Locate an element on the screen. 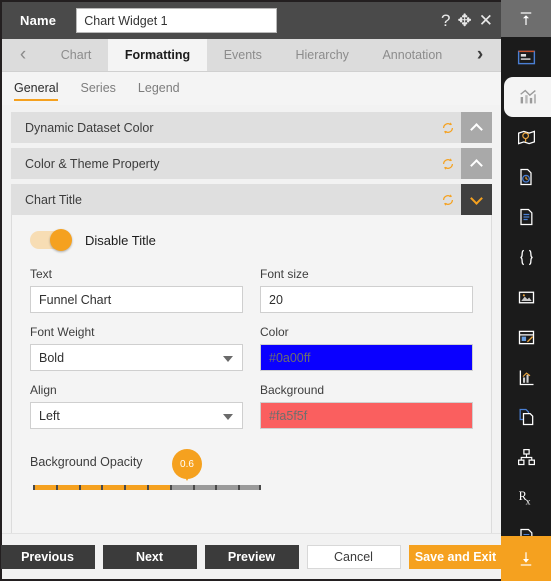  rail-item-document-clock is located at coordinates (526, 177).